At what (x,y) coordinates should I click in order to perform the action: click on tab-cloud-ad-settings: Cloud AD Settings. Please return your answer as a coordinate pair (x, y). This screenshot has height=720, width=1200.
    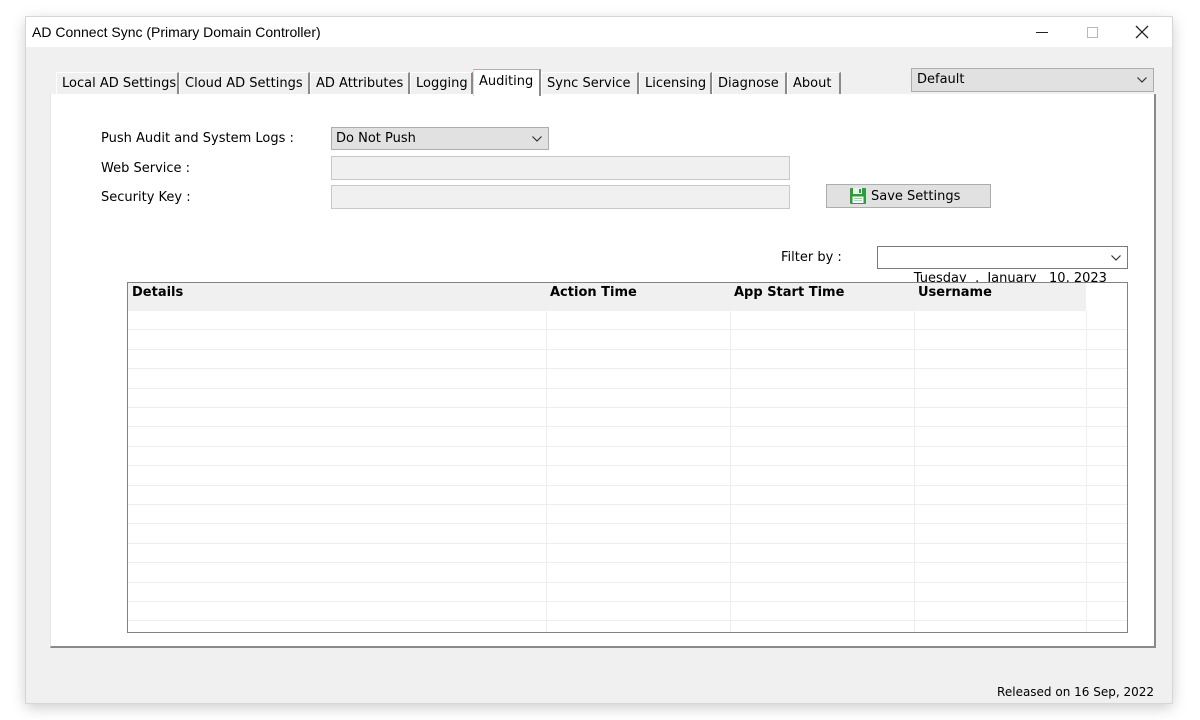
    Looking at the image, I should click on (244, 83).